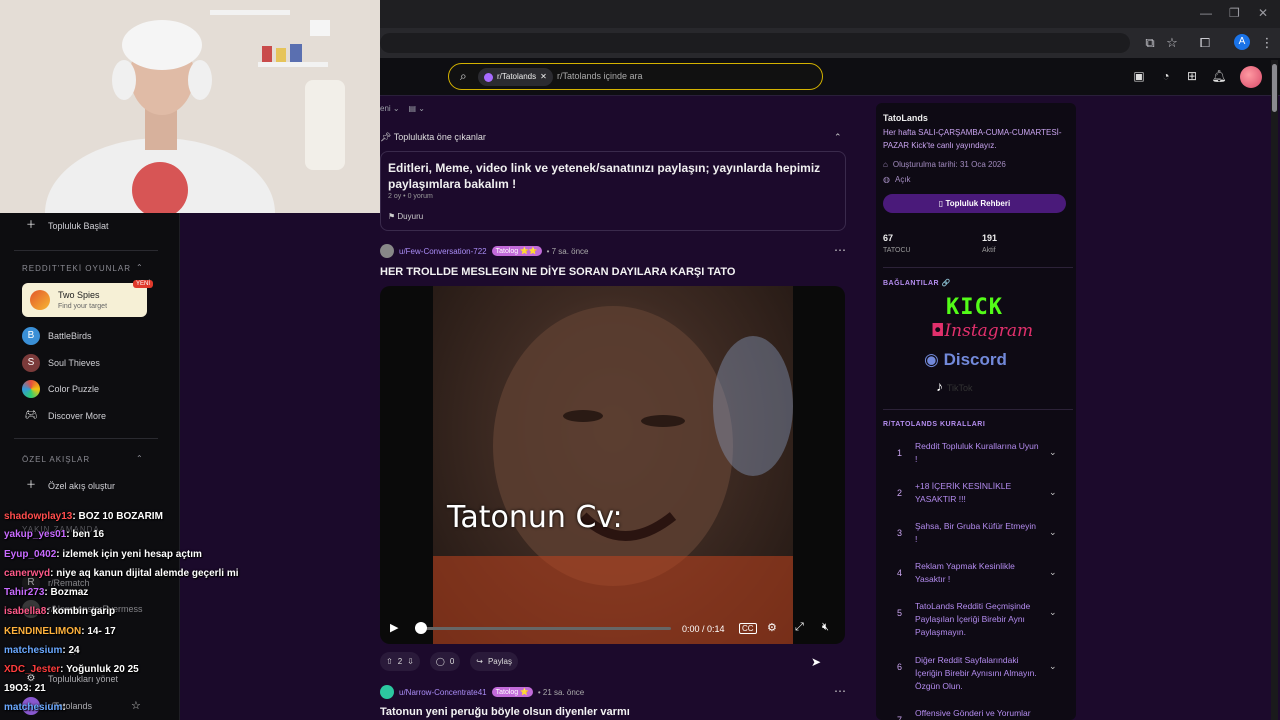 The image size is (1280, 720). What do you see at coordinates (977, 453) in the screenshot?
I see `rule-item: Reddit Topluluk Kurallarına Uyun !` at bounding box center [977, 453].